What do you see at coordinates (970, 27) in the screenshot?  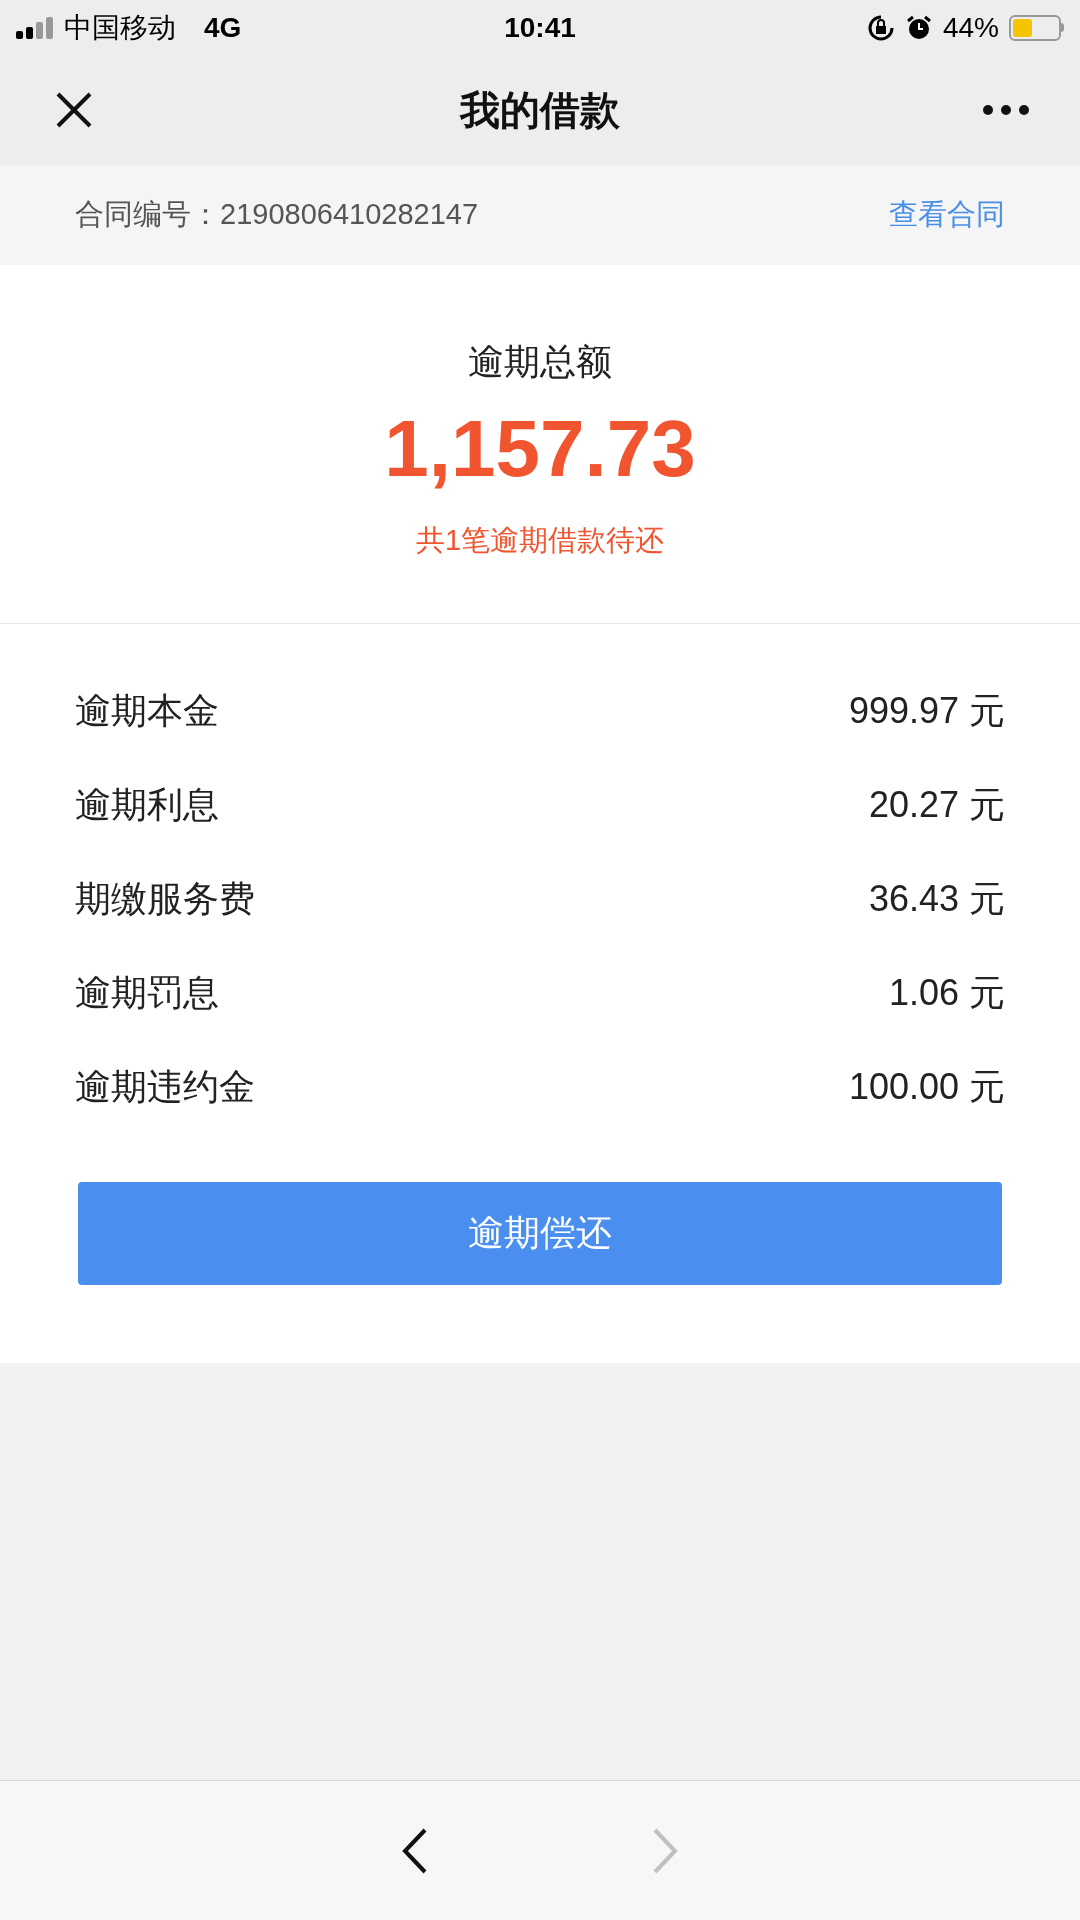 I see `battery-percent: 44%` at bounding box center [970, 27].